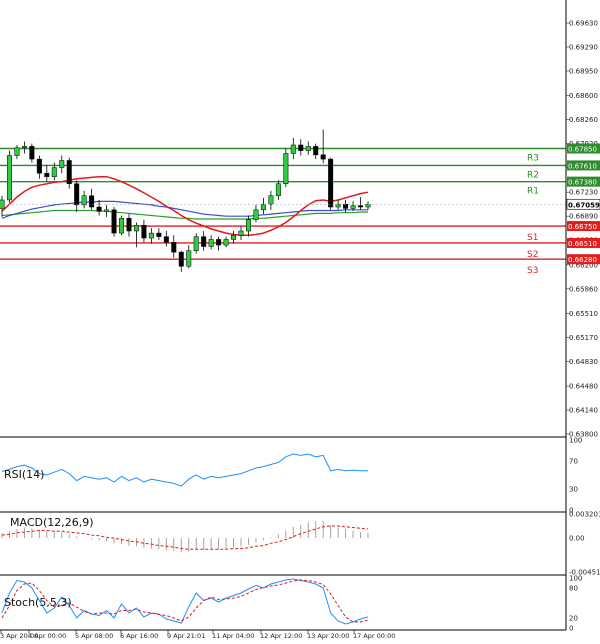 This screenshot has width=600, height=644. I want to click on stoch-panel: 100 80 20 0 Stoch(5,5,3), so click(291, 603).